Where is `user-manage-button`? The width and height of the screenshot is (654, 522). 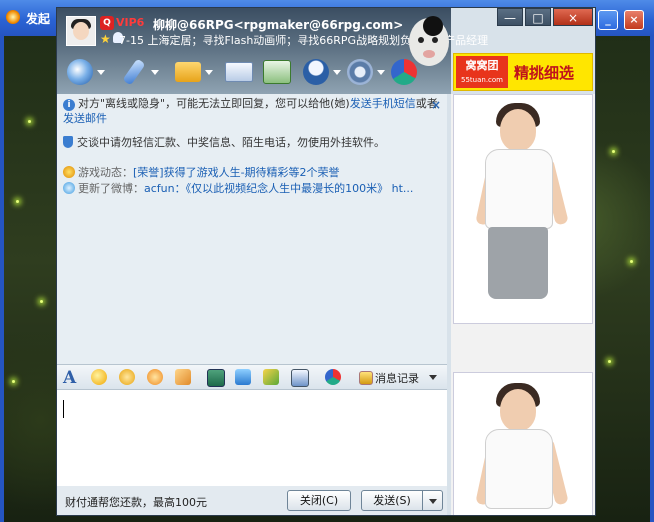 user-manage-button is located at coordinates (325, 72).